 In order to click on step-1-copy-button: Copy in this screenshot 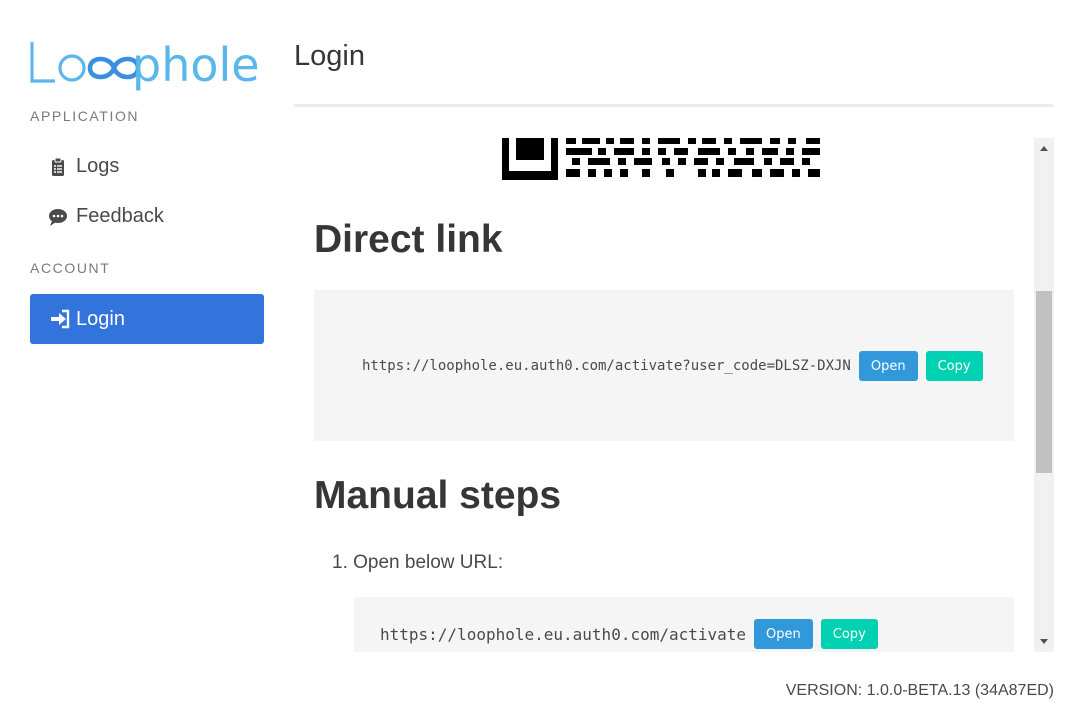, I will do `click(849, 634)`.